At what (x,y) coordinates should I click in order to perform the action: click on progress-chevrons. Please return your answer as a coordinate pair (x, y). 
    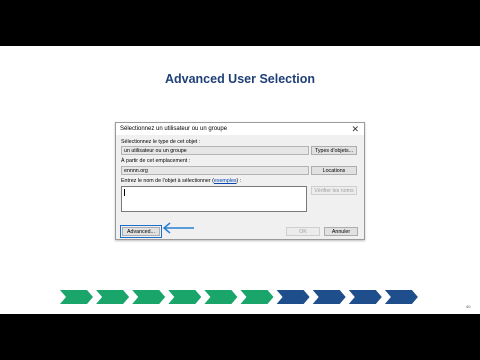
    Looking at the image, I should click on (239, 297).